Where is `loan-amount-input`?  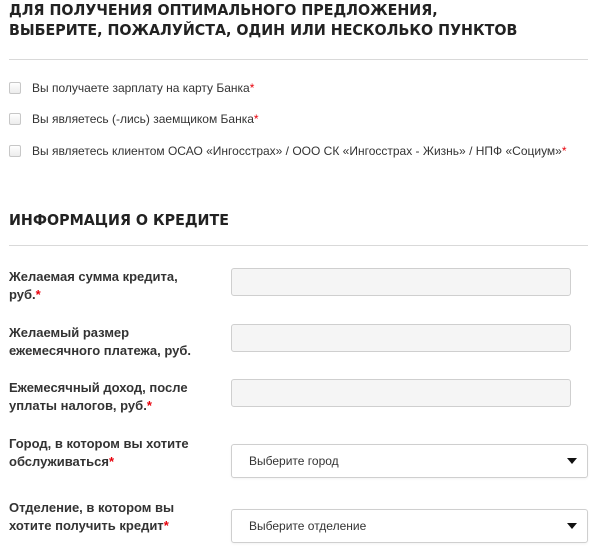 loan-amount-input is located at coordinates (401, 282).